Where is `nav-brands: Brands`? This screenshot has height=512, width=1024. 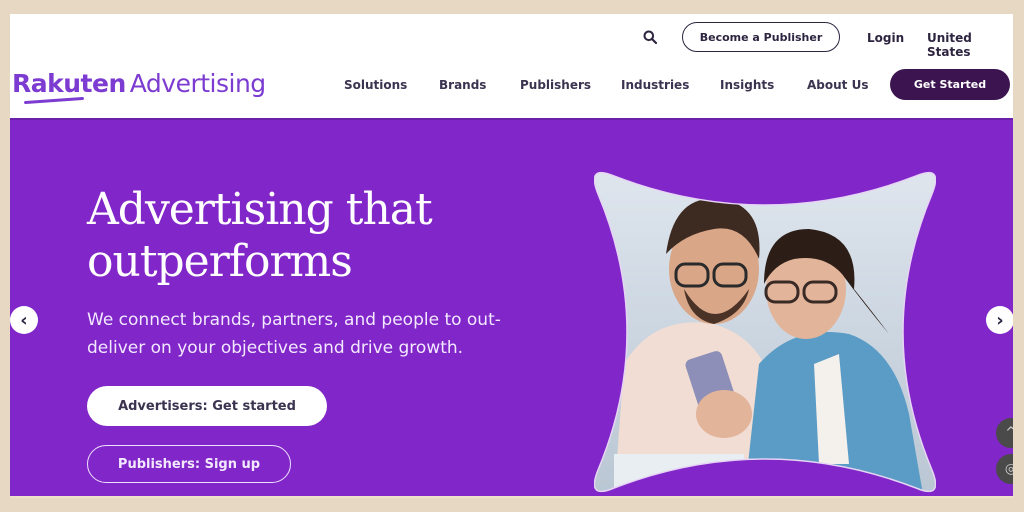
nav-brands: Brands is located at coordinates (462, 85).